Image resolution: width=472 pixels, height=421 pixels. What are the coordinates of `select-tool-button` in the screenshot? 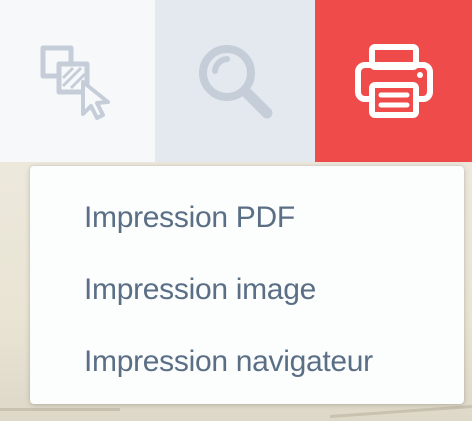 It's located at (77, 81).